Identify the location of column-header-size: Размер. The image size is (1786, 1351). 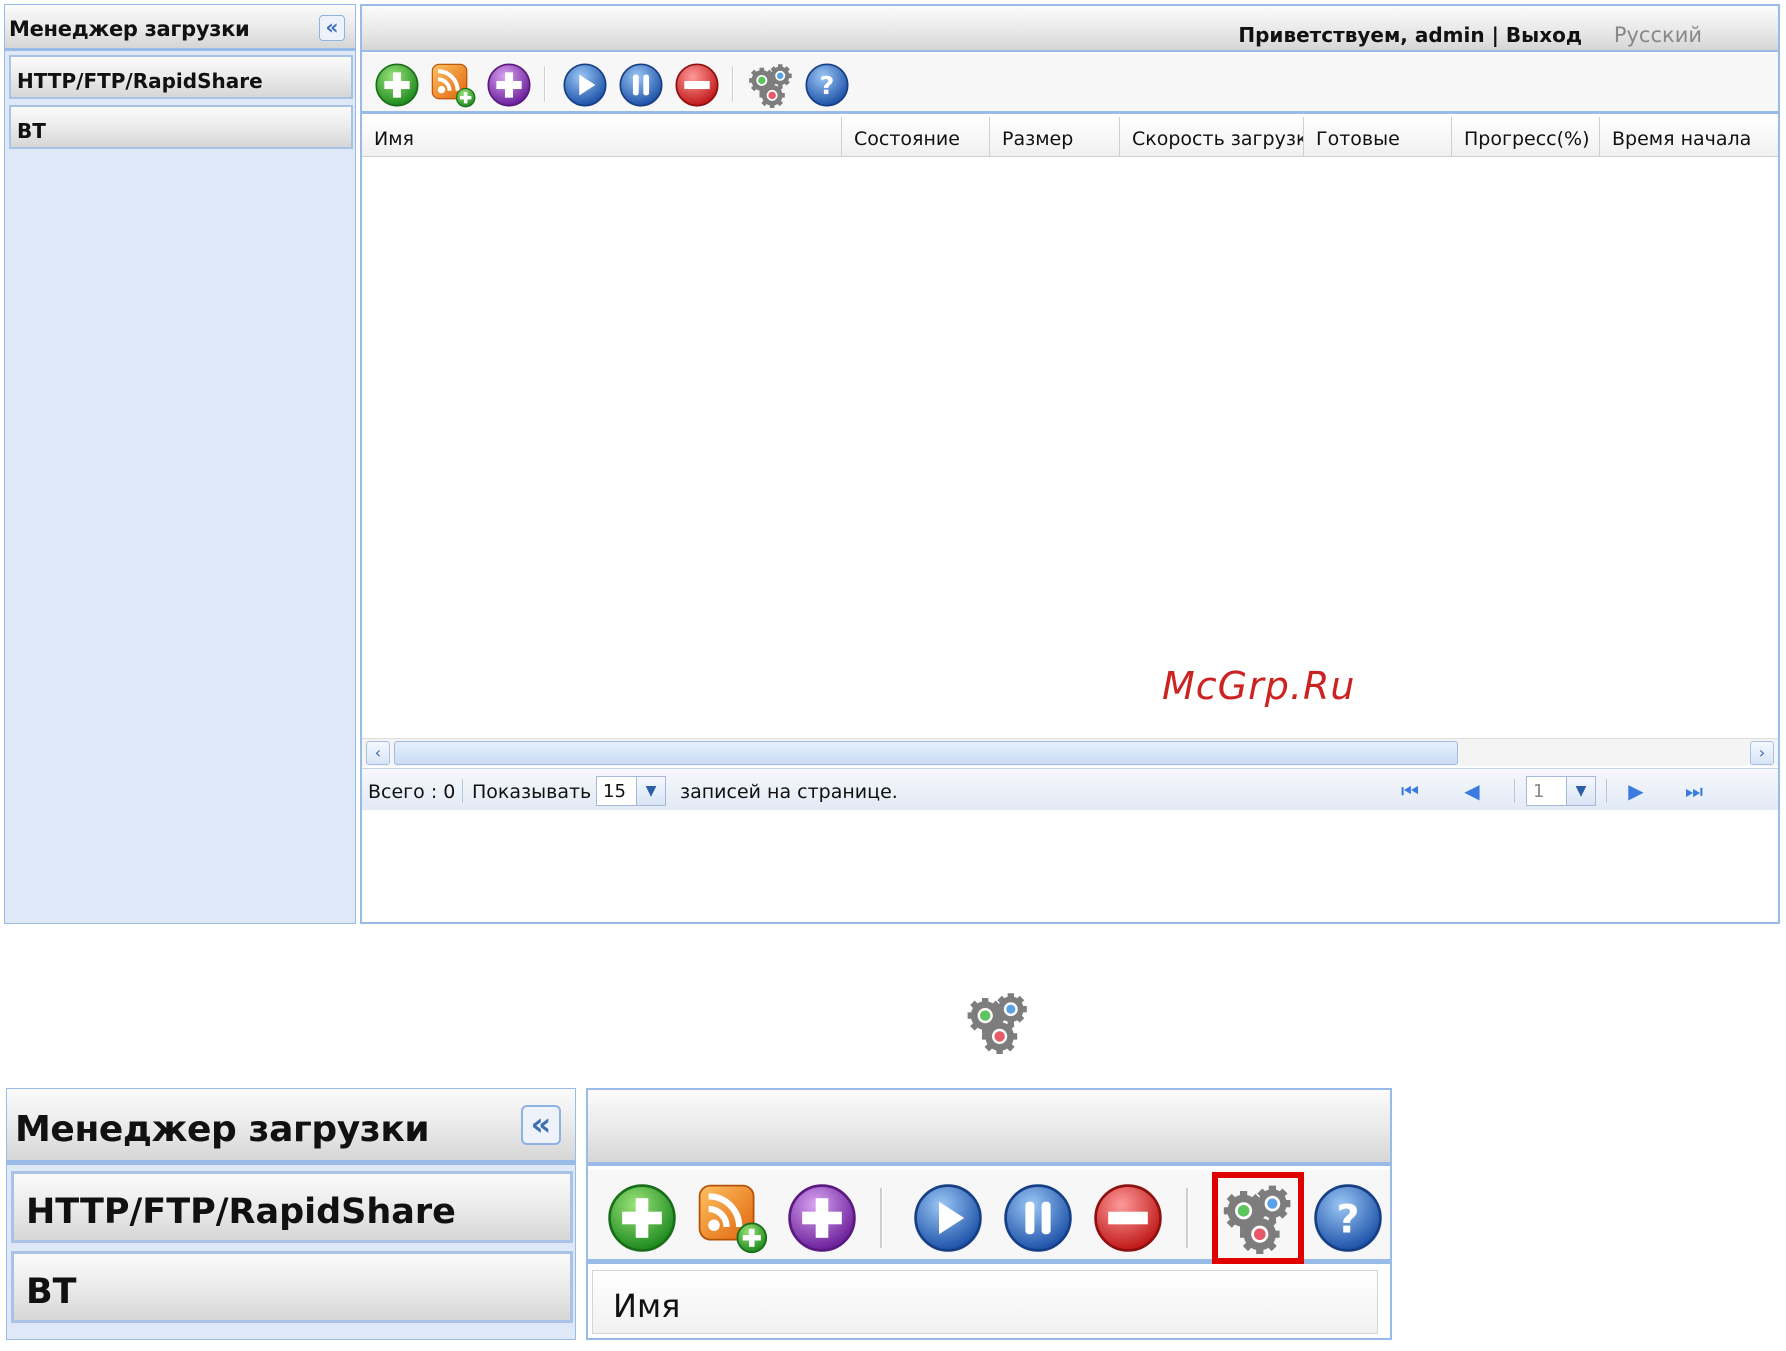
(1055, 137).